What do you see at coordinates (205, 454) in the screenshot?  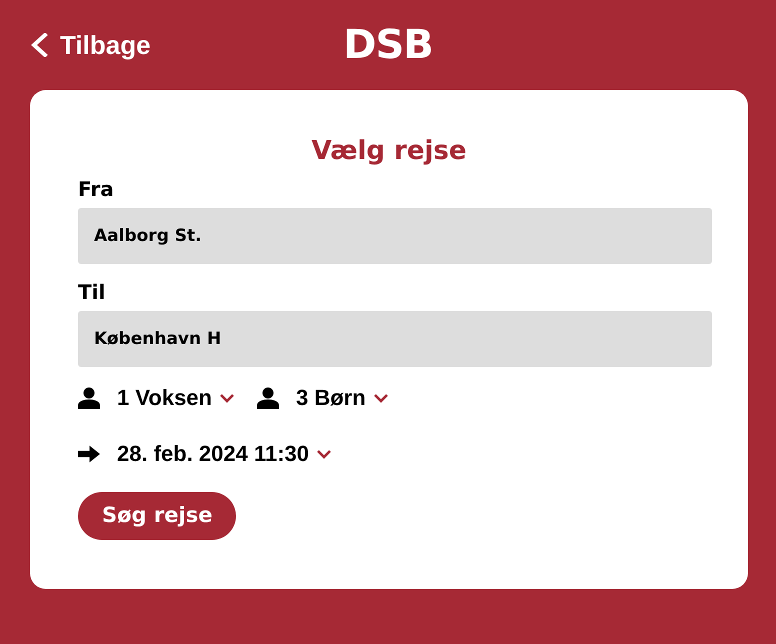 I see `departure-time-dropdown: 28. feb. 2024 11:30` at bounding box center [205, 454].